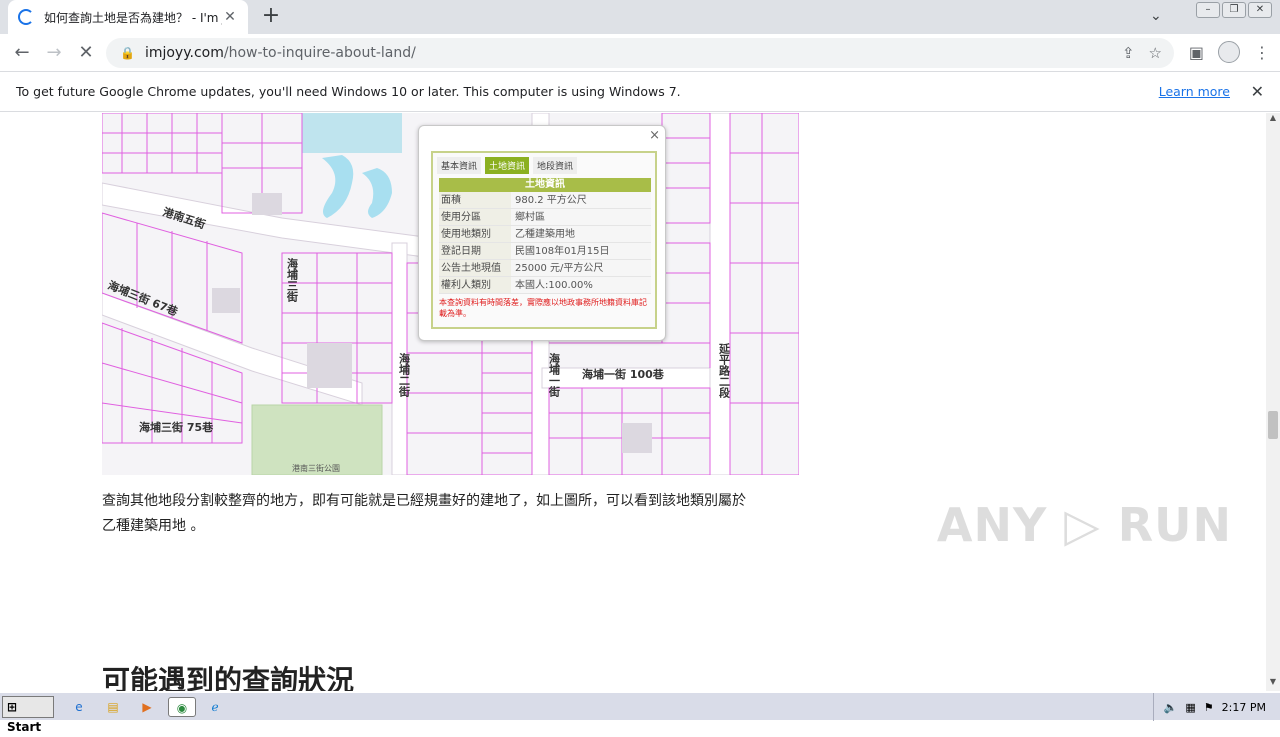 Image resolution: width=1280 pixels, height=737 pixels. Describe the element at coordinates (640, 713) in the screenshot. I see `windows-taskbar: ⊞ Start e ▤ ▶ ◉ ℯ 🔈 ▦ ⚑ 2:17 PM` at that location.